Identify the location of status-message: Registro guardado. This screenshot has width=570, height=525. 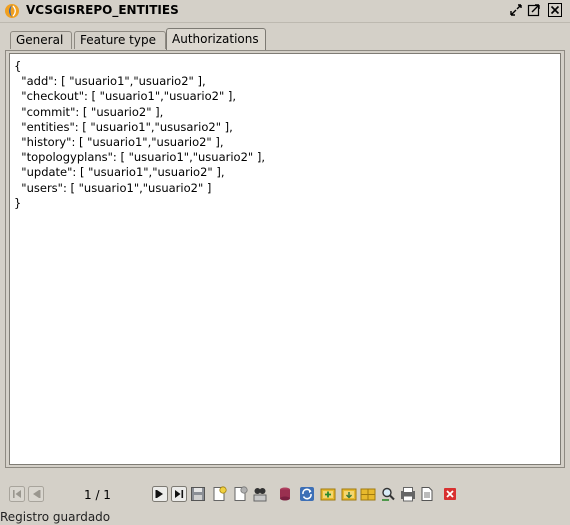
(55, 517).